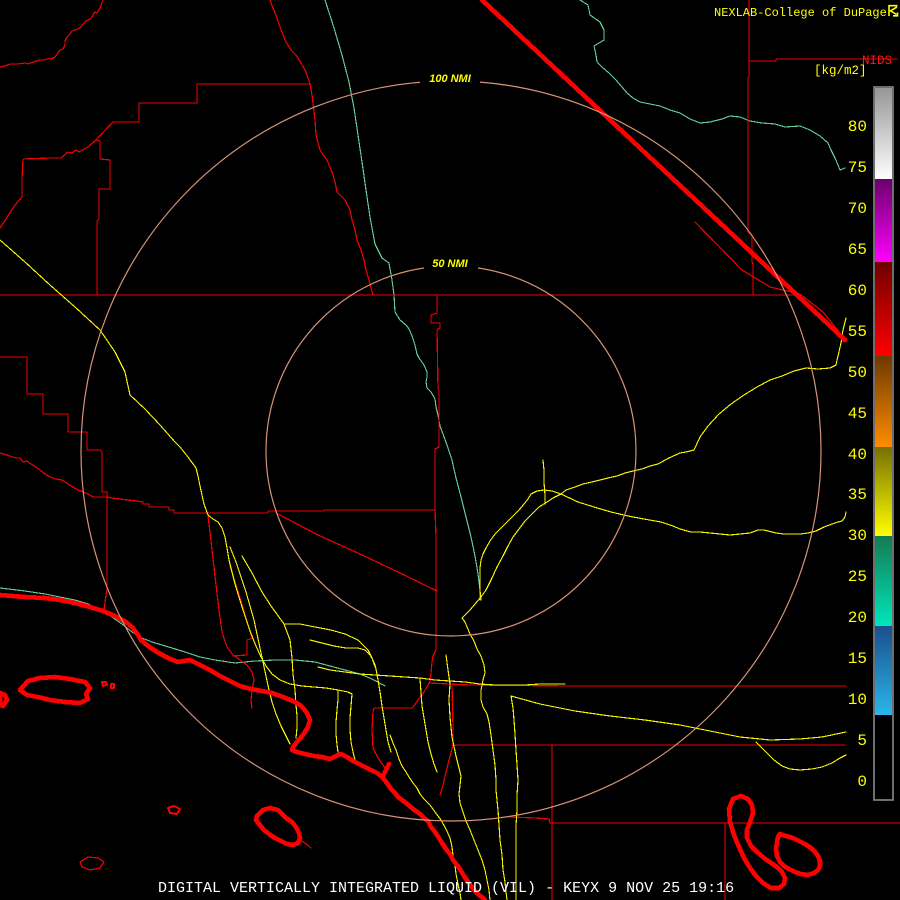  Describe the element at coordinates (857, 536) in the screenshot. I see `svg-text: 30` at that location.